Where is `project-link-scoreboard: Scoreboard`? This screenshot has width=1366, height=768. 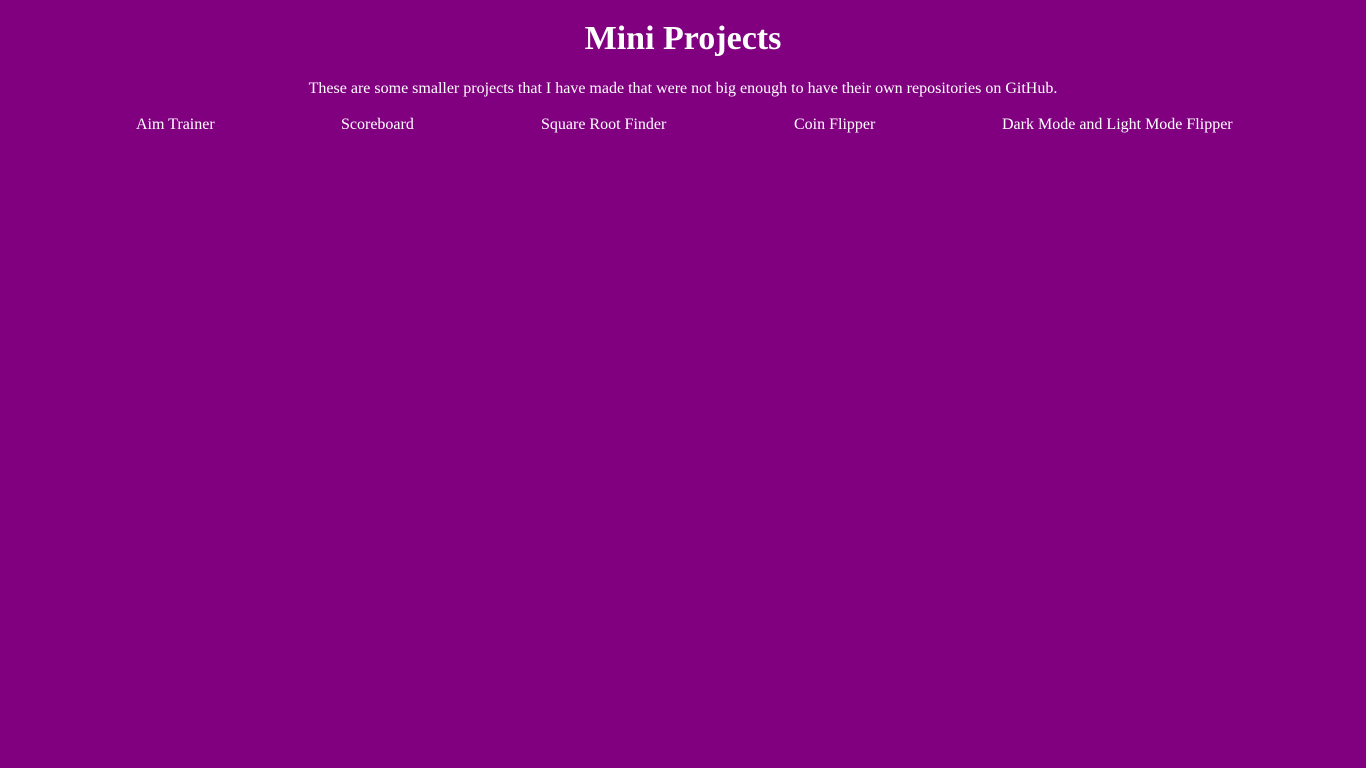 project-link-scoreboard: Scoreboard is located at coordinates (377, 125).